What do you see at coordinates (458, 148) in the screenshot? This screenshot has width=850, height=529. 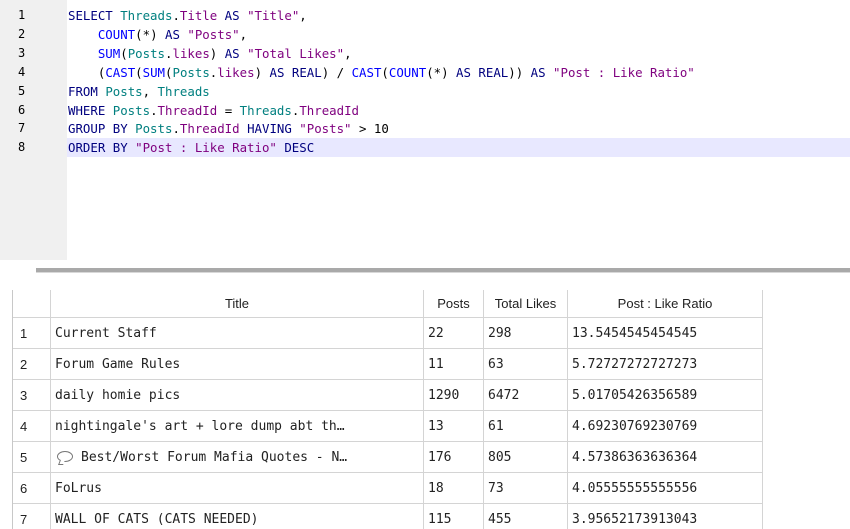 I see `code-line: ORDER BY "Post : Like Ratio" DESC` at bounding box center [458, 148].